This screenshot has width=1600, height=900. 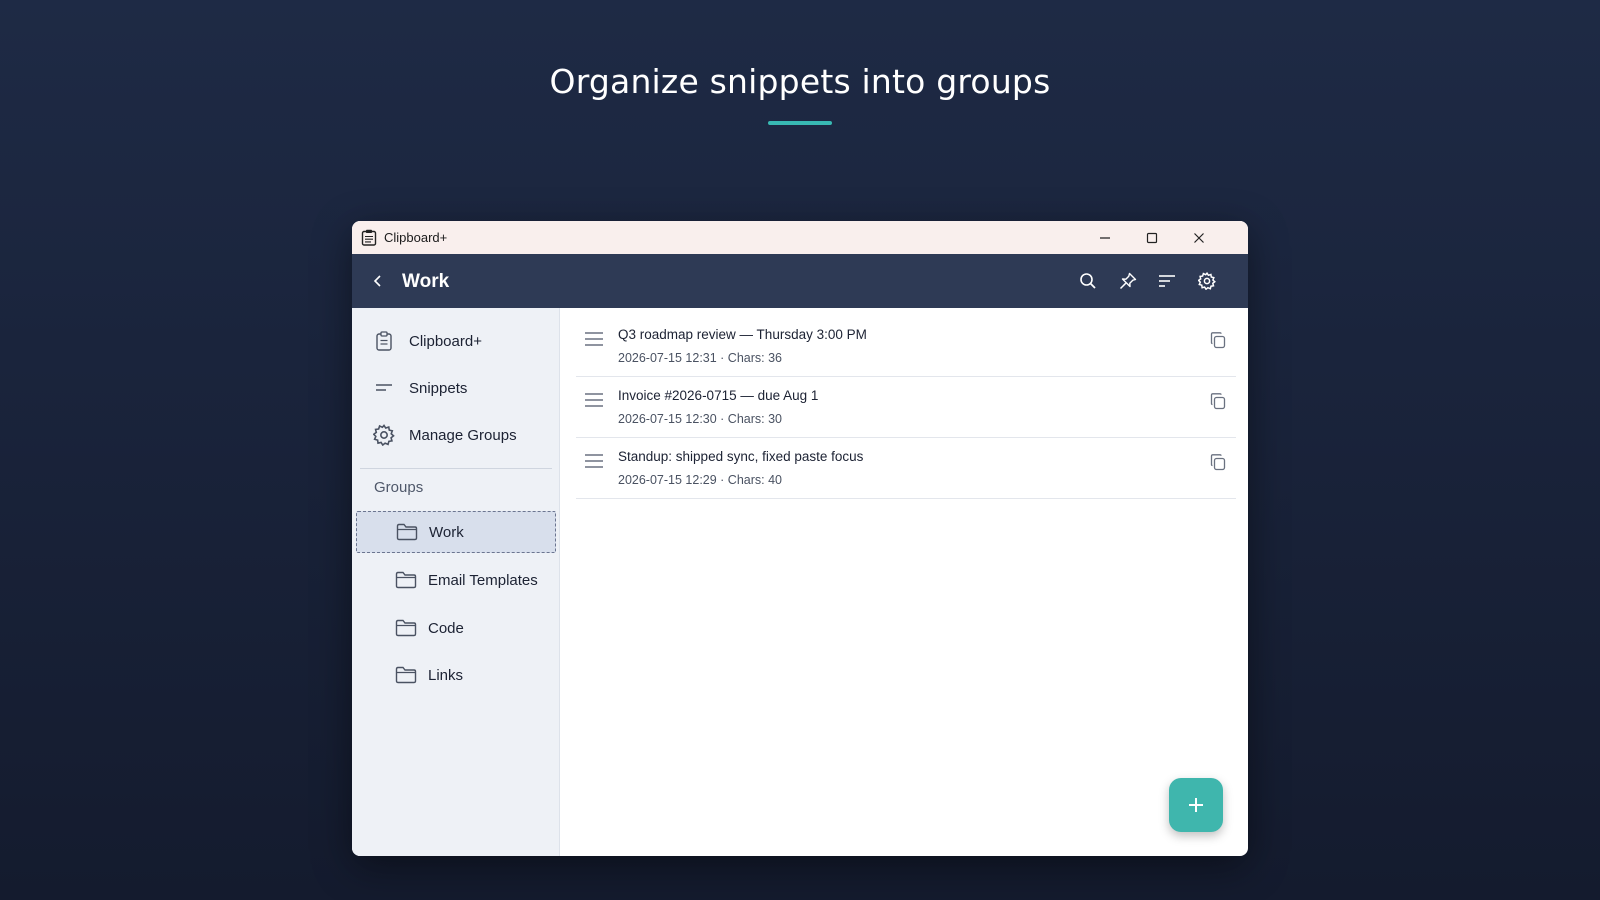 I want to click on sidebar: Clipboard+ Snippets Manage Groups Groups, so click(x=456, y=582).